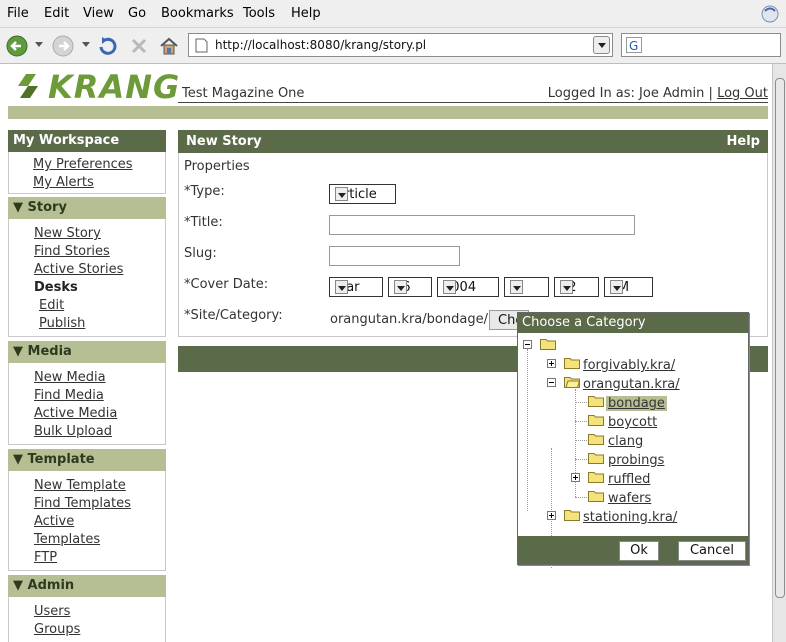 The height and width of the screenshot is (642, 786). I want to click on category-ruffled: ruffled, so click(629, 479).